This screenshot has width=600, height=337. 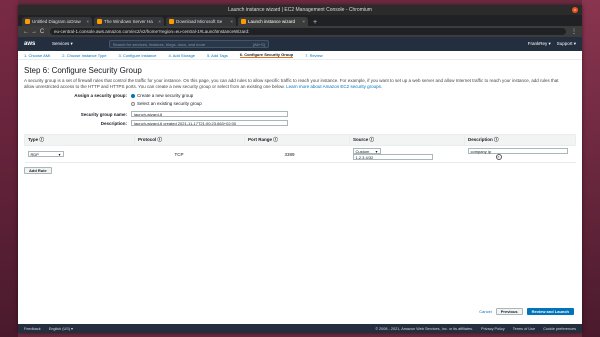 What do you see at coordinates (83, 70) in the screenshot?
I see `page-title: Step 6: Configure Security Group` at bounding box center [83, 70].